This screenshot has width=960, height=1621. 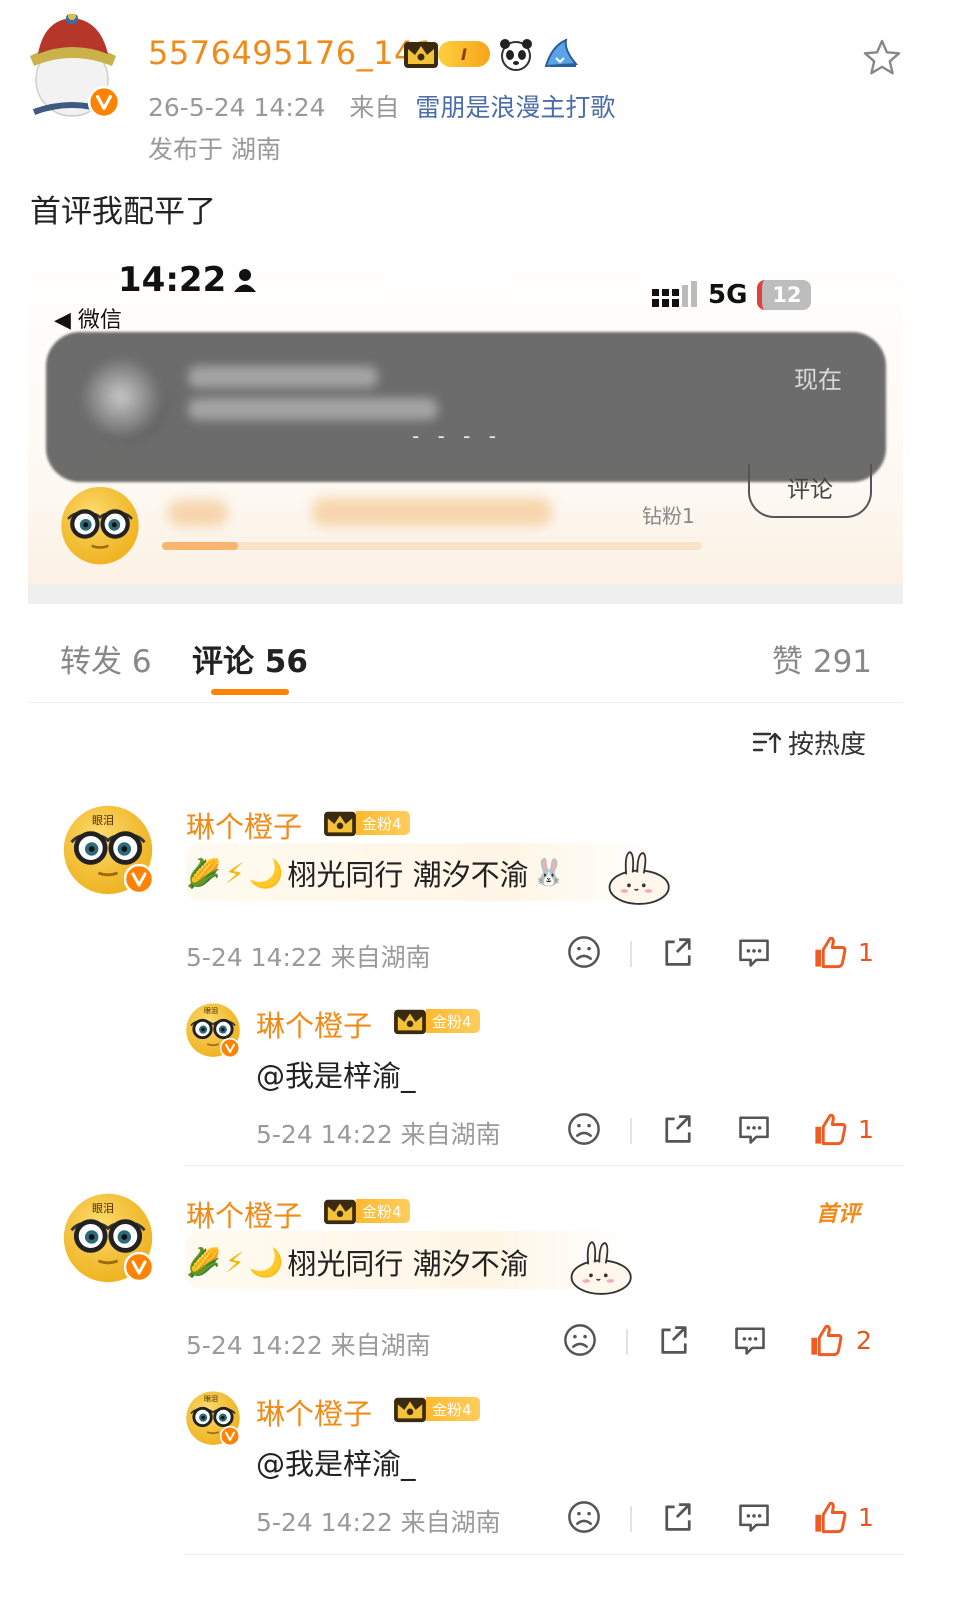 I want to click on tab-comment: 评论 56, so click(x=250, y=658).